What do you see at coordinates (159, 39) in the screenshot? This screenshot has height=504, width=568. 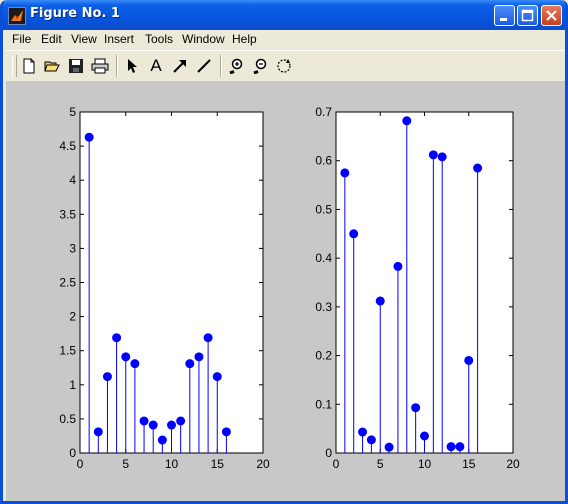 I see `menu-tools: Tools` at bounding box center [159, 39].